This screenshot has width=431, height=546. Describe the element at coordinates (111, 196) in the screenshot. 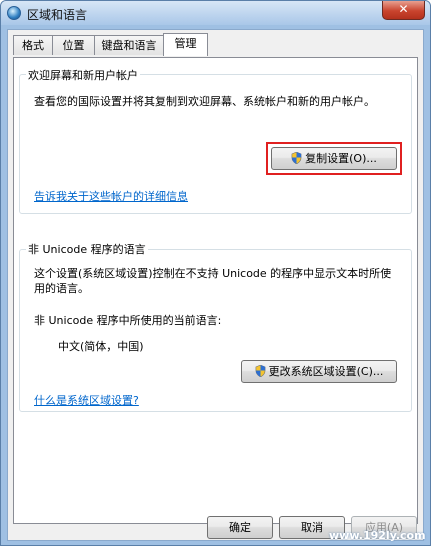

I see `accounts-info-link: 告诉我关于这些帐户的详细信息` at that location.